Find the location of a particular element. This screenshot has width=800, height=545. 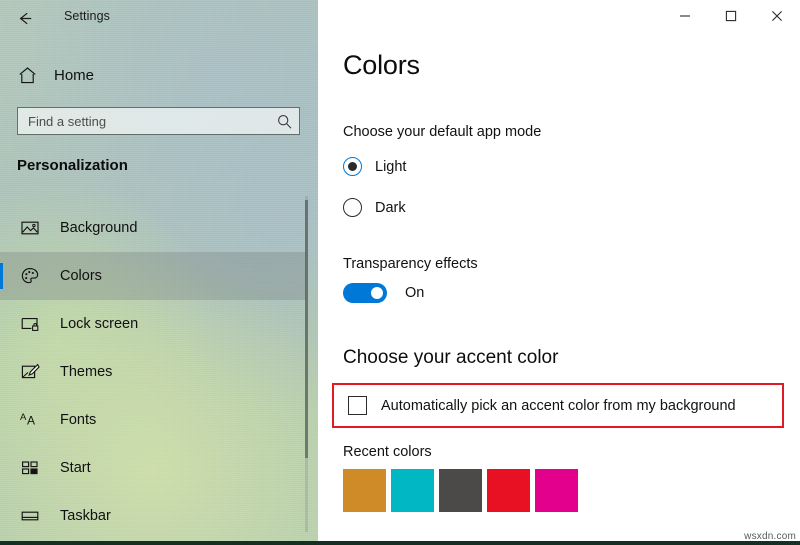

color-swatch-red is located at coordinates (508, 490).